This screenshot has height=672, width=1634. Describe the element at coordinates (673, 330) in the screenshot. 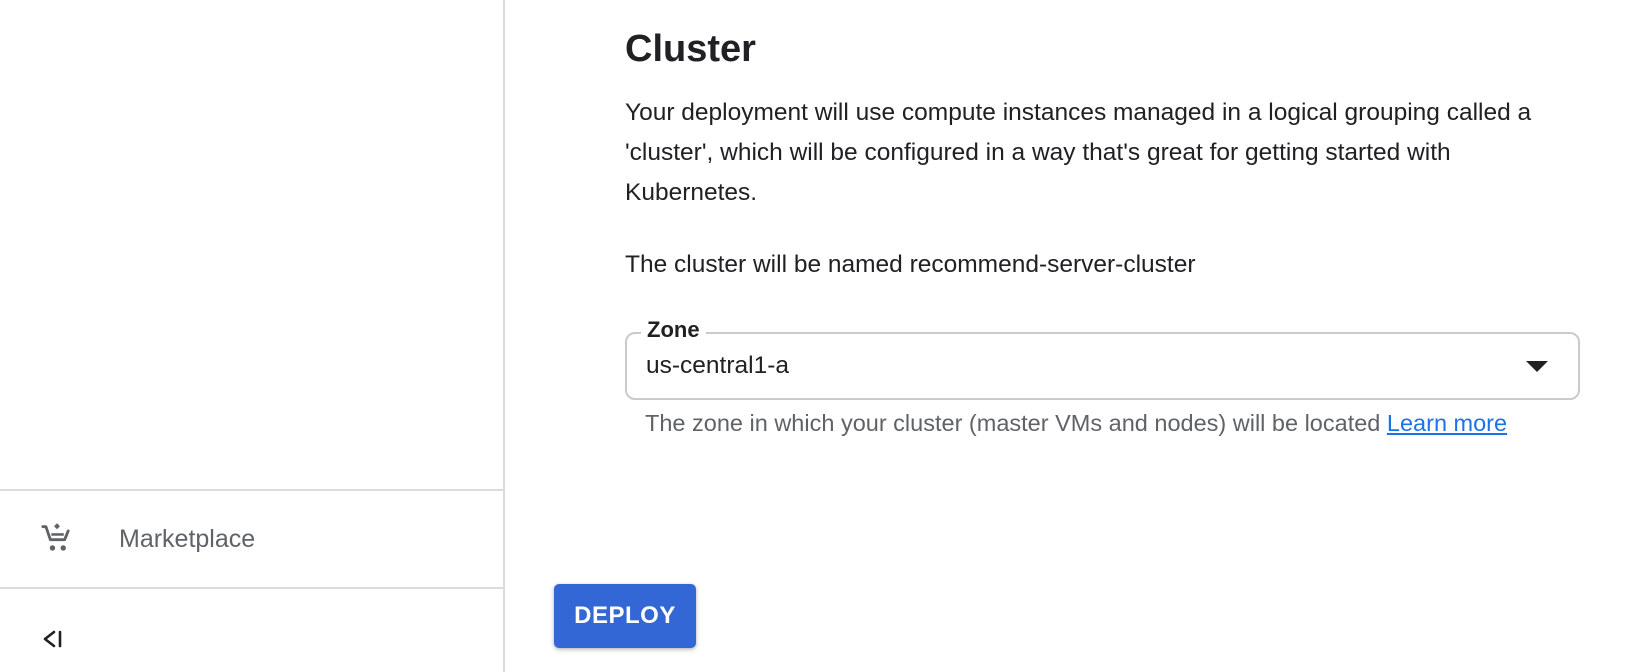

I see `zone-label: Zone` at that location.